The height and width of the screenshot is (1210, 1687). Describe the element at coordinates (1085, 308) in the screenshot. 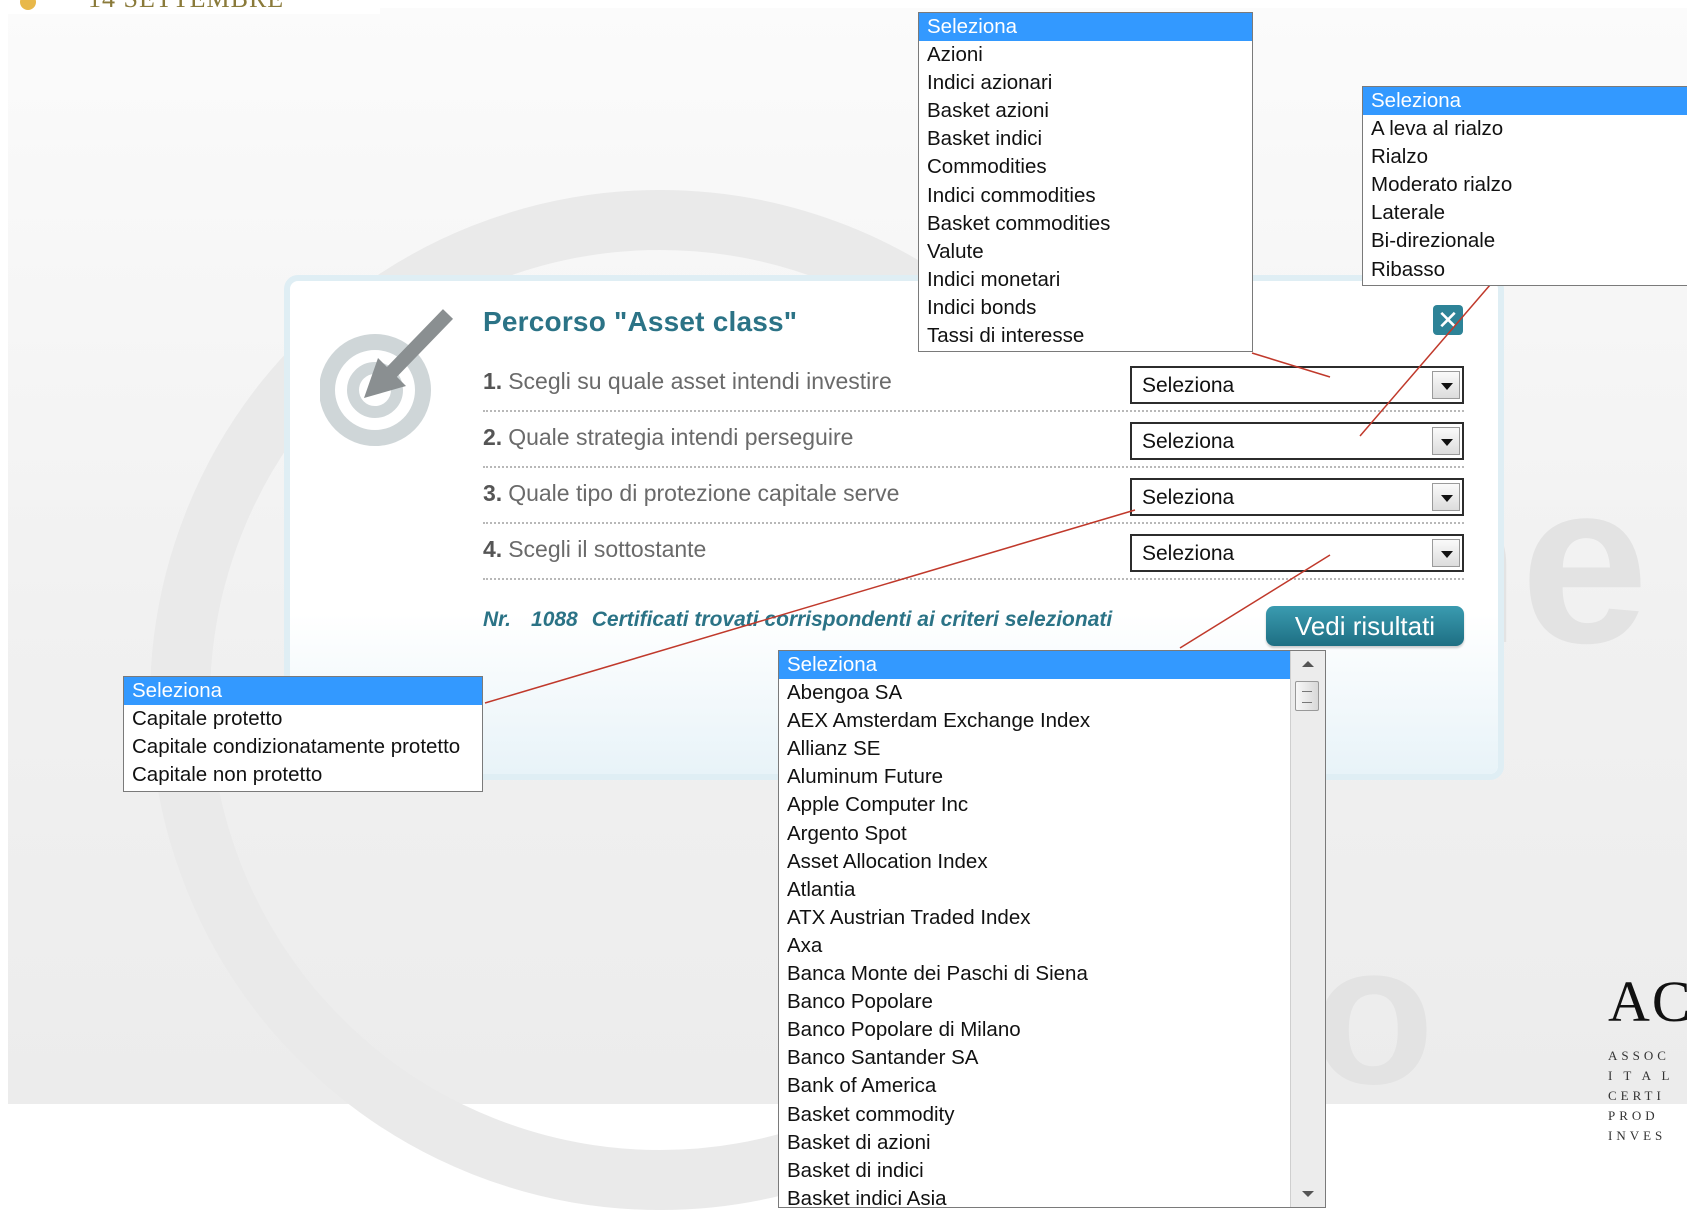

I see `list-item: Indici bonds` at that location.